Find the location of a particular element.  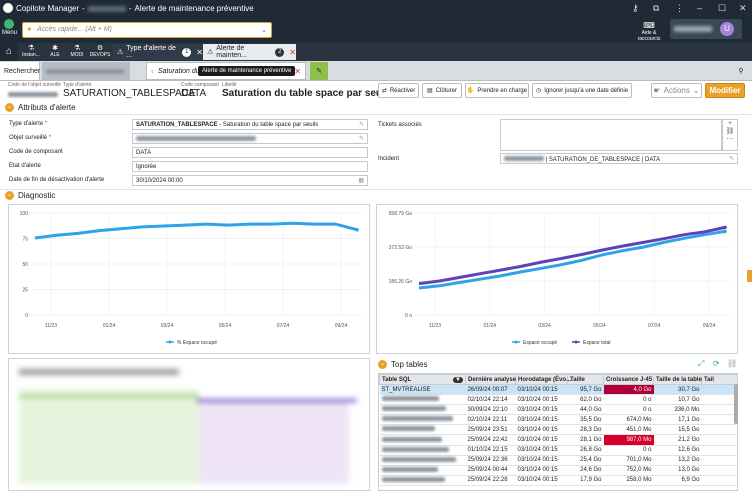

pin-button: ✎ is located at coordinates (319, 71).